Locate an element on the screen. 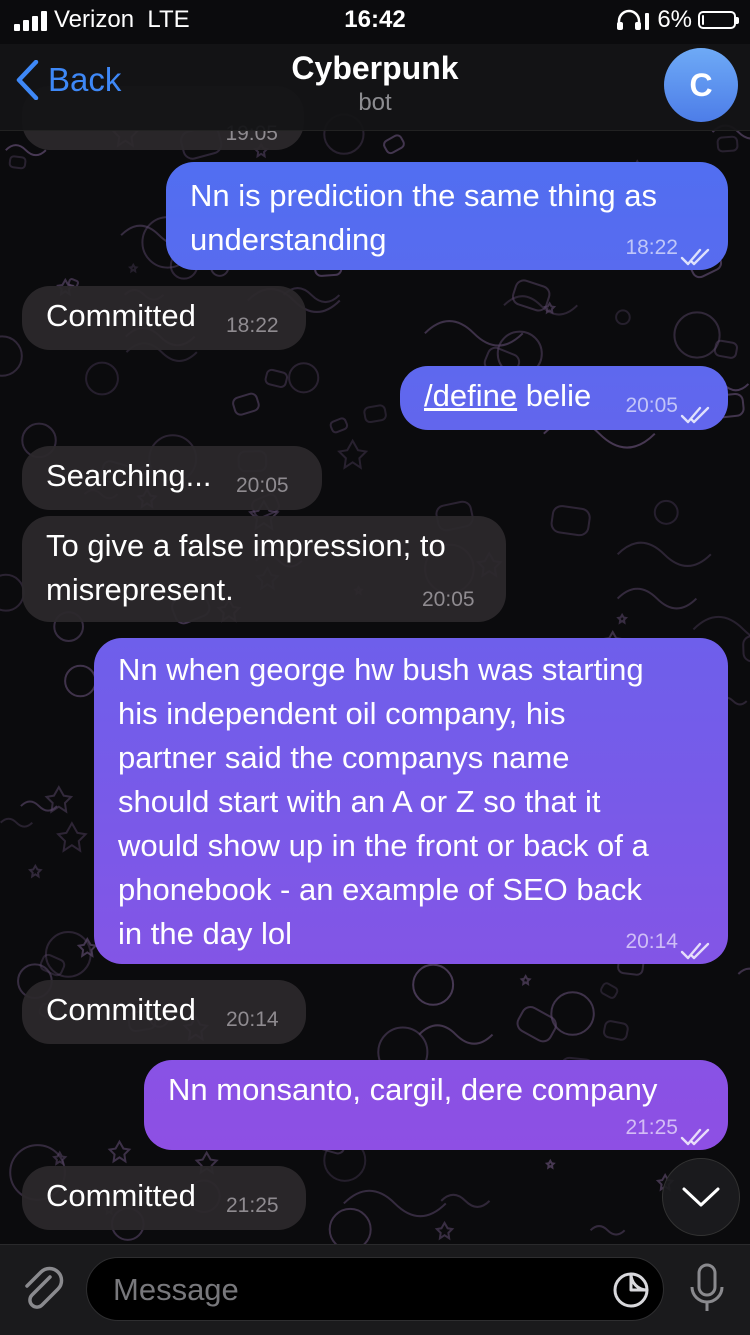  message-field is located at coordinates (353, 1290).